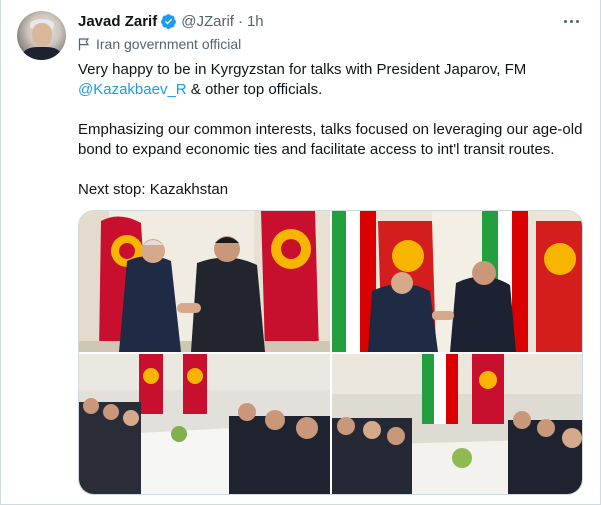 The image size is (601, 505). I want to click on photo-handshake-1-image, so click(204, 281).